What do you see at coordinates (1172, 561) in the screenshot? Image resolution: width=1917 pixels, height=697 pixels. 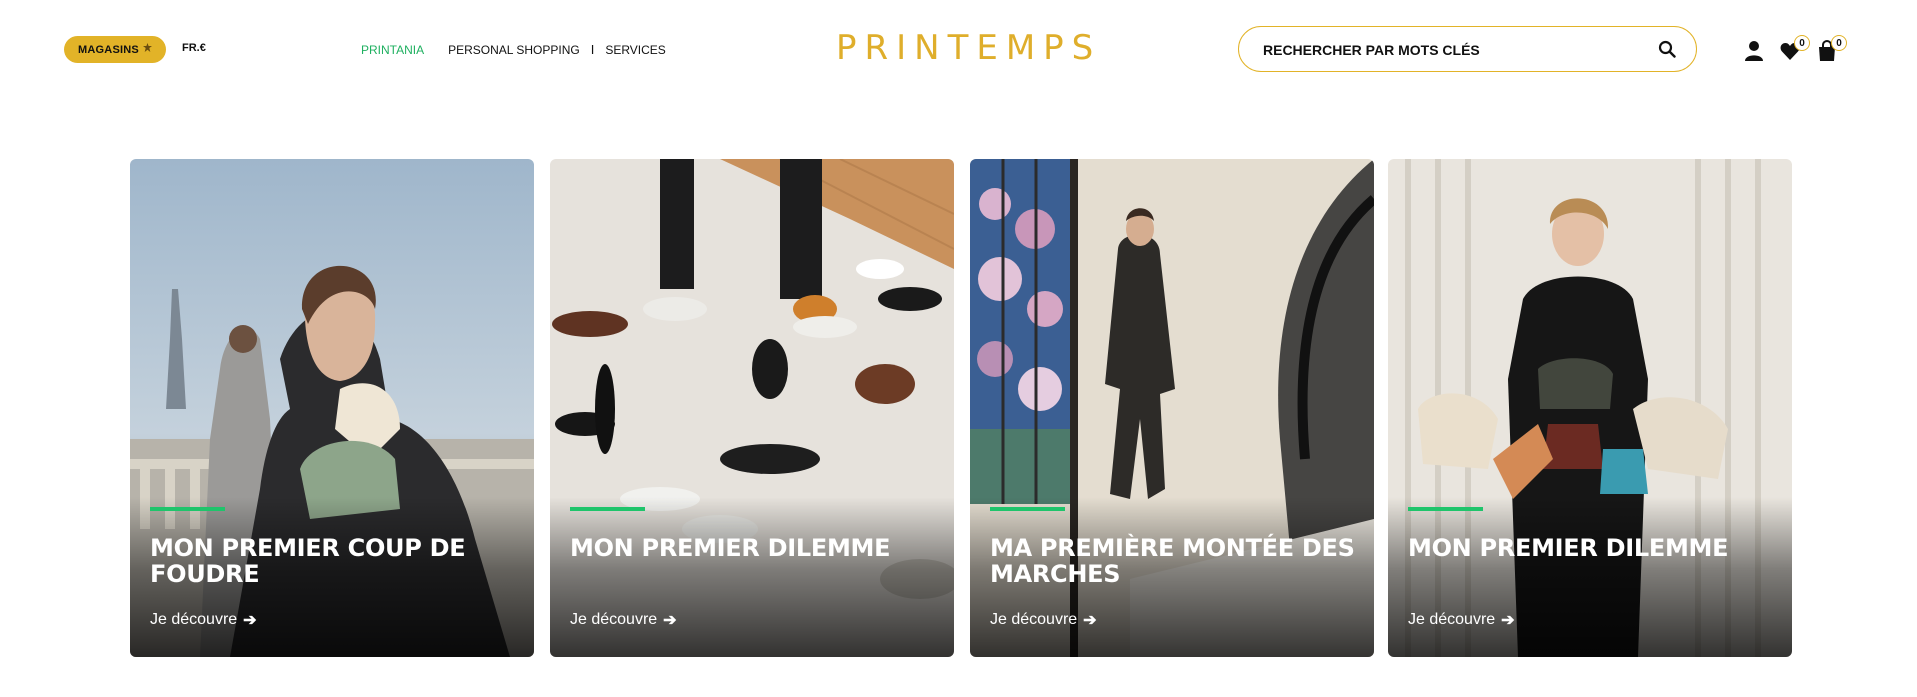 I see `card-title: MA PREMIÈRE MONTÉE DES MARCHES` at bounding box center [1172, 561].